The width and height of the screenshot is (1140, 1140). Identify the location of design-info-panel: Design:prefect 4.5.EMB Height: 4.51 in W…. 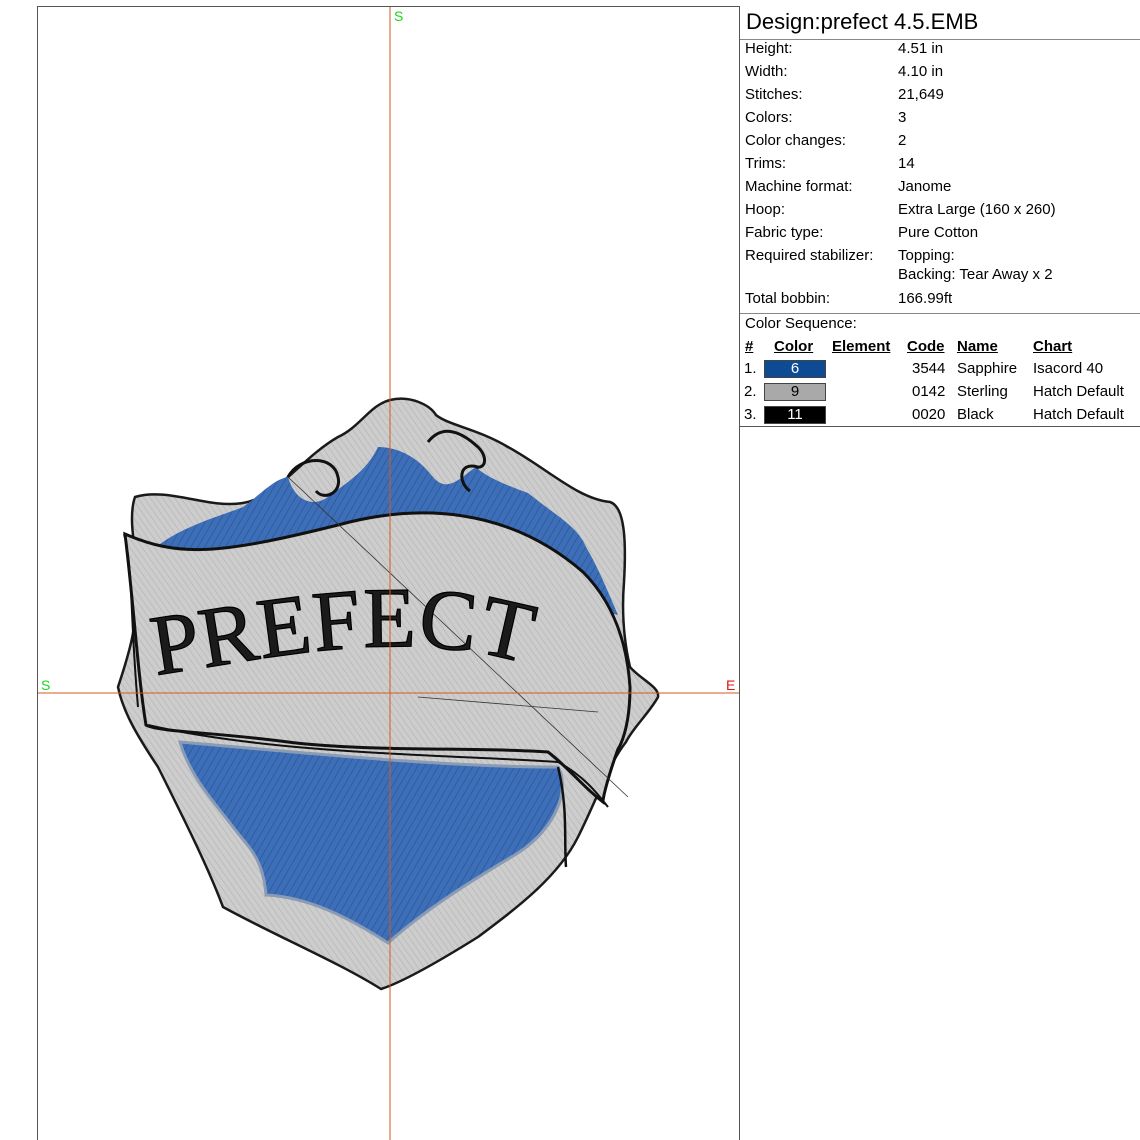
(940, 216).